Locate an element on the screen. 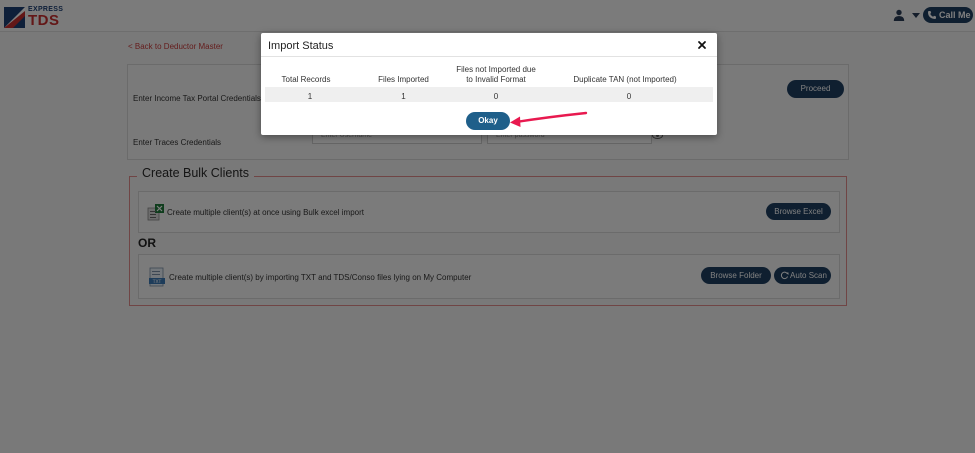 This screenshot has height=453, width=975. col-header-total-records: Total Records is located at coordinates (306, 79).